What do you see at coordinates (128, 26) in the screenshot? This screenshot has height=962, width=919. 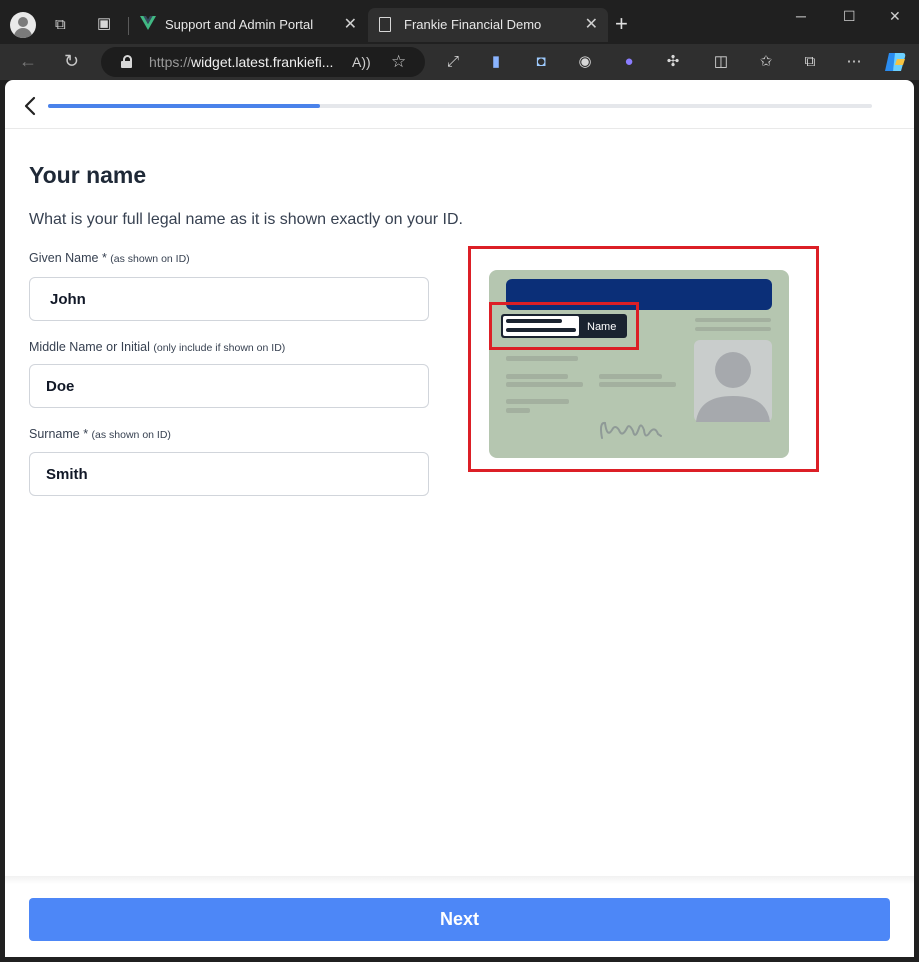 I see `tab-divider` at bounding box center [128, 26].